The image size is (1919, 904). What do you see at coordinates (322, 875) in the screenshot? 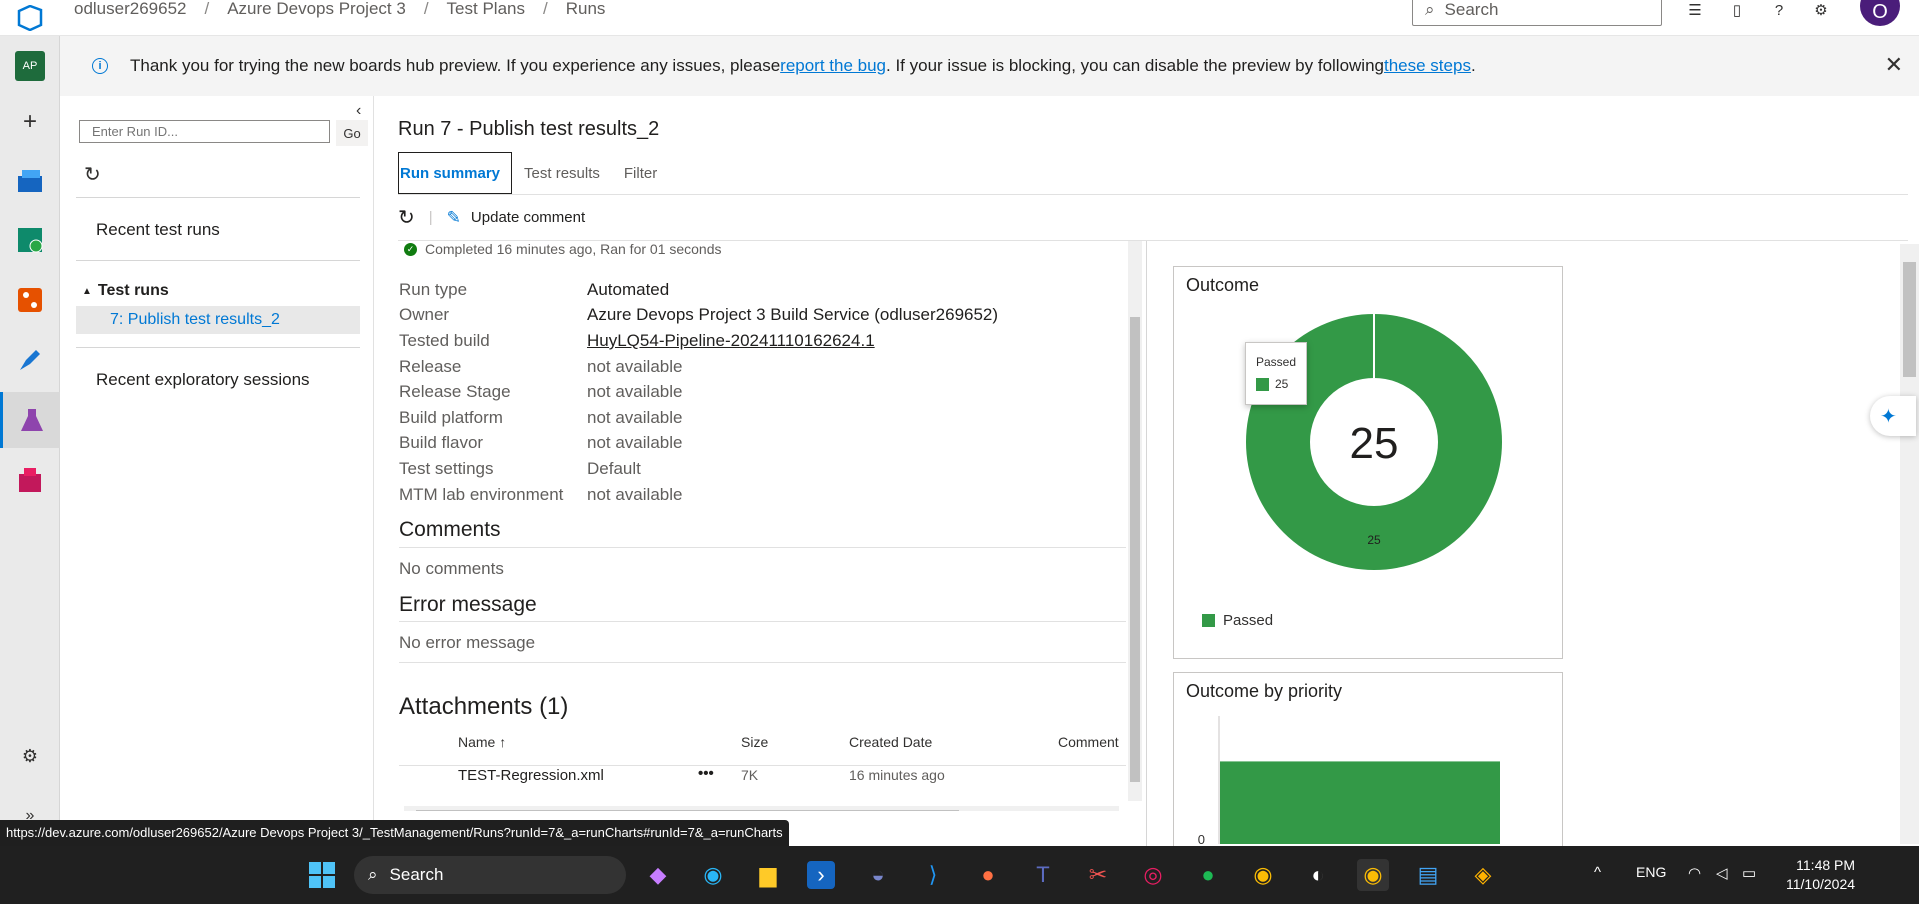
I see `windows-start-icon` at bounding box center [322, 875].